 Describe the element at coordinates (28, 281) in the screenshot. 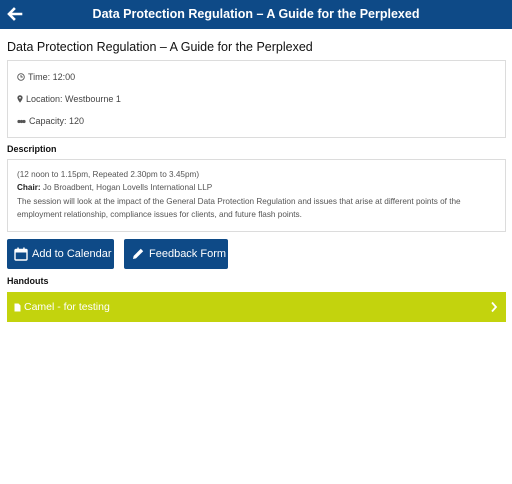

I see `handouts-label: Handouts` at that location.